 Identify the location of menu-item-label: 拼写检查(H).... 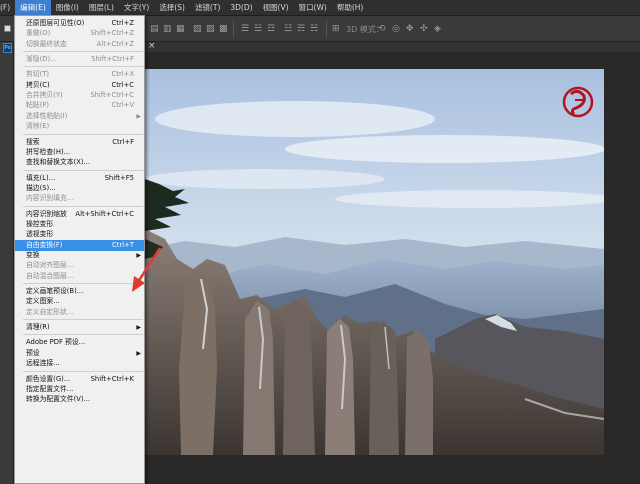
(48, 151).